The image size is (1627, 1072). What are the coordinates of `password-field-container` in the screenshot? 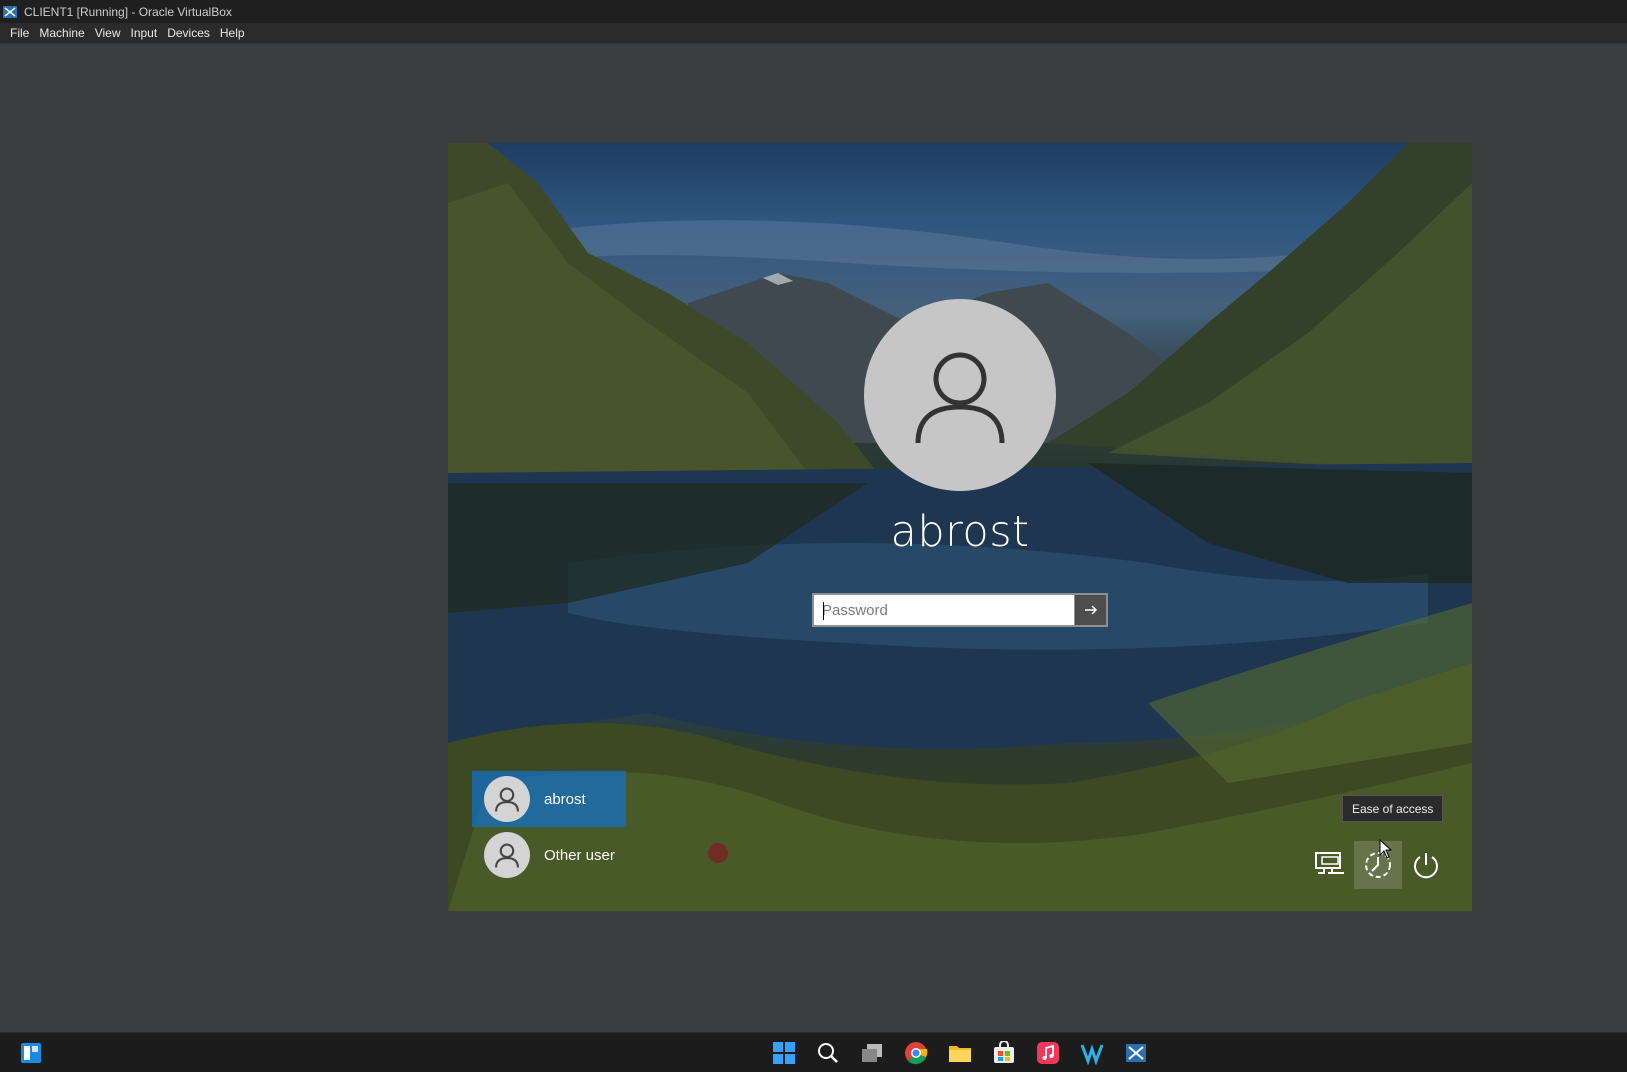 It's located at (960, 610).